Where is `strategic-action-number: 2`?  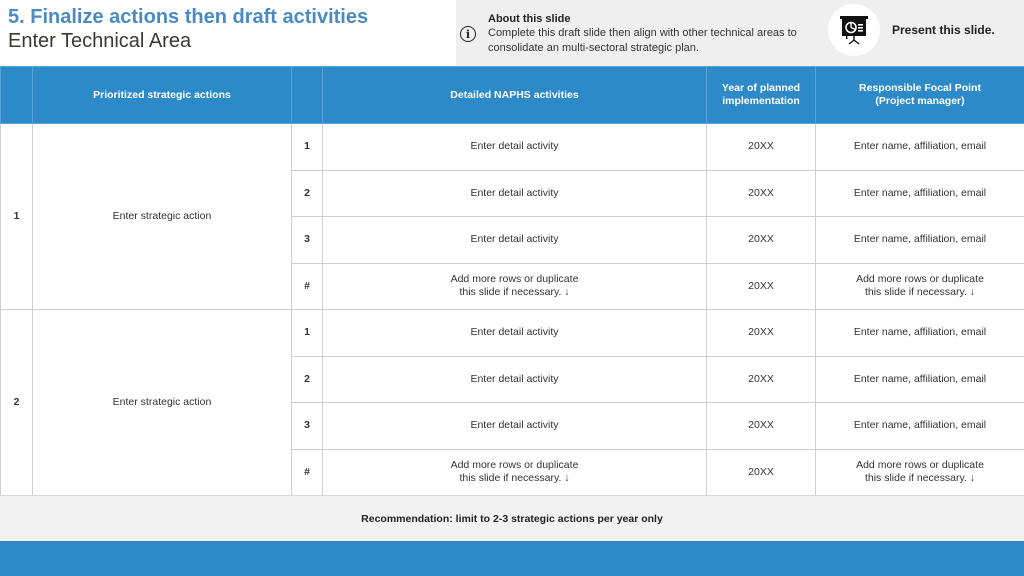 strategic-action-number: 2 is located at coordinates (16, 402).